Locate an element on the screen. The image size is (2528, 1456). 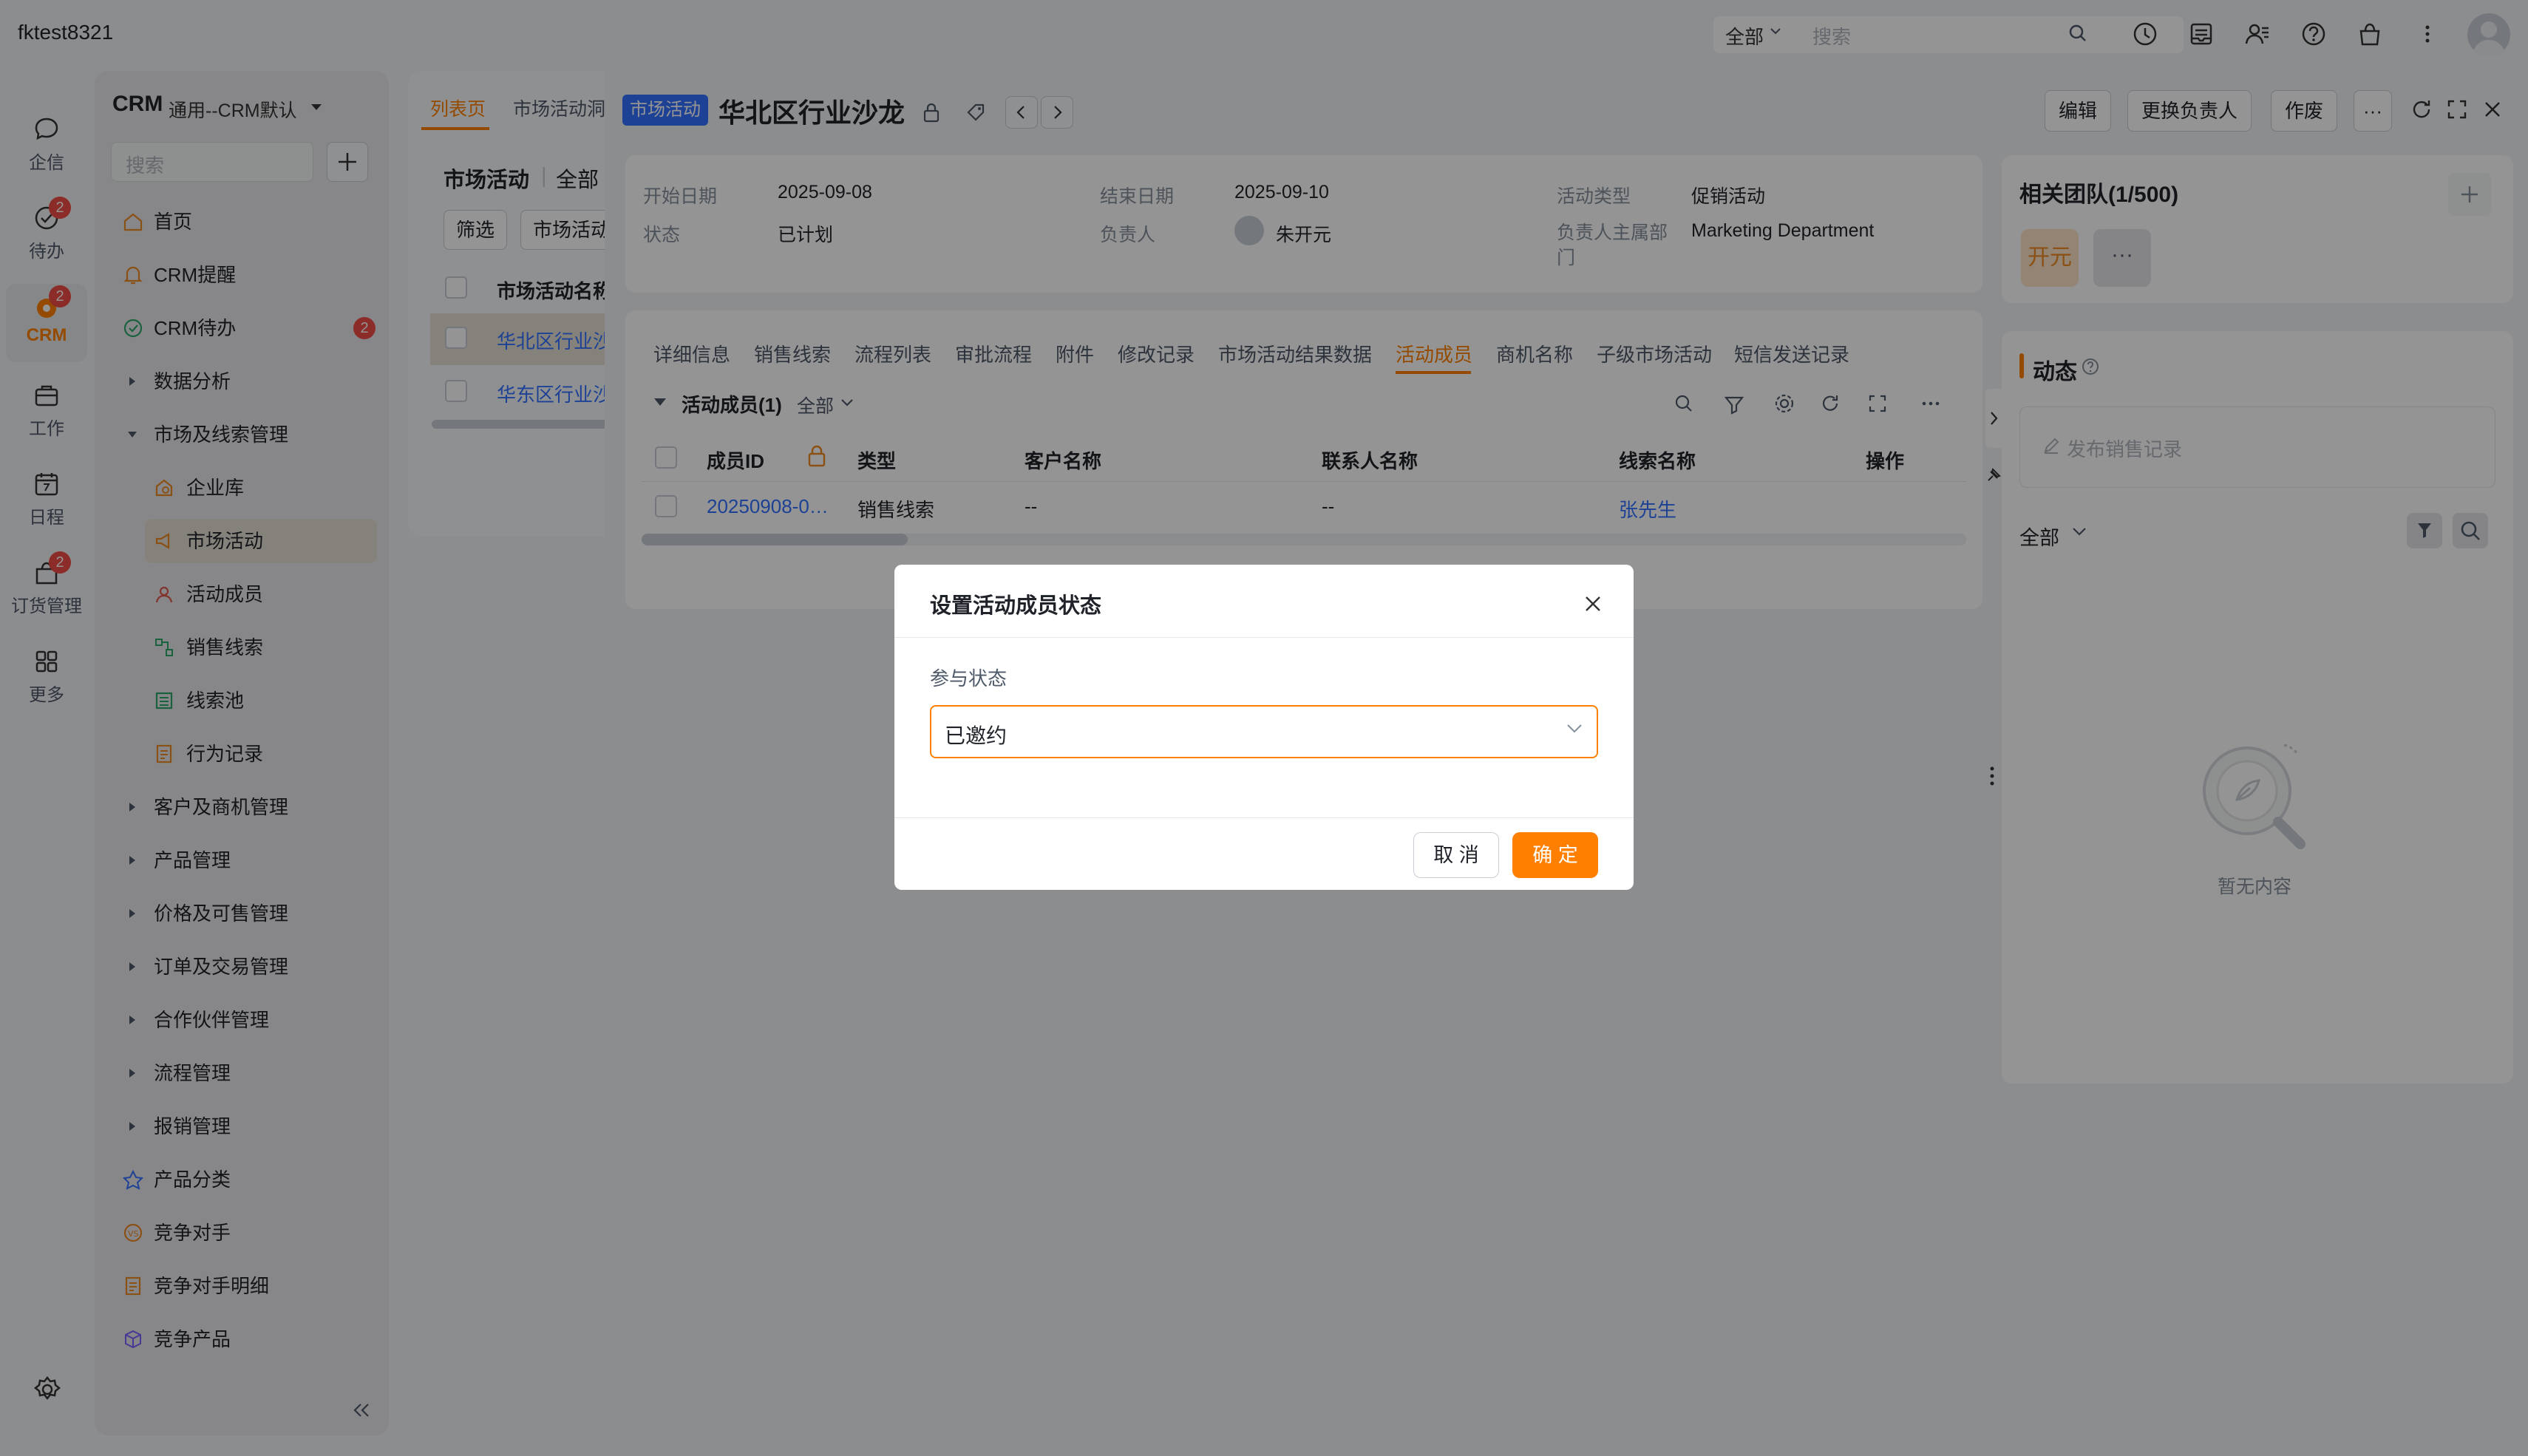
cancel-button: 取 消 is located at coordinates (1456, 855).